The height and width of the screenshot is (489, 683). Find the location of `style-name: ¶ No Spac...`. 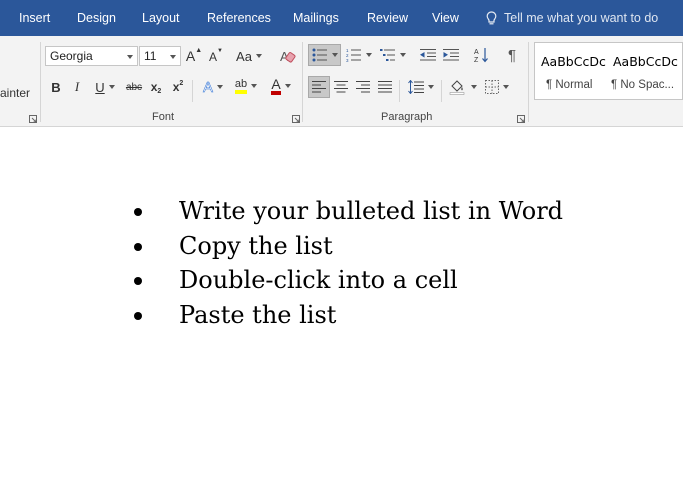

style-name: ¶ No Spac... is located at coordinates (643, 85).